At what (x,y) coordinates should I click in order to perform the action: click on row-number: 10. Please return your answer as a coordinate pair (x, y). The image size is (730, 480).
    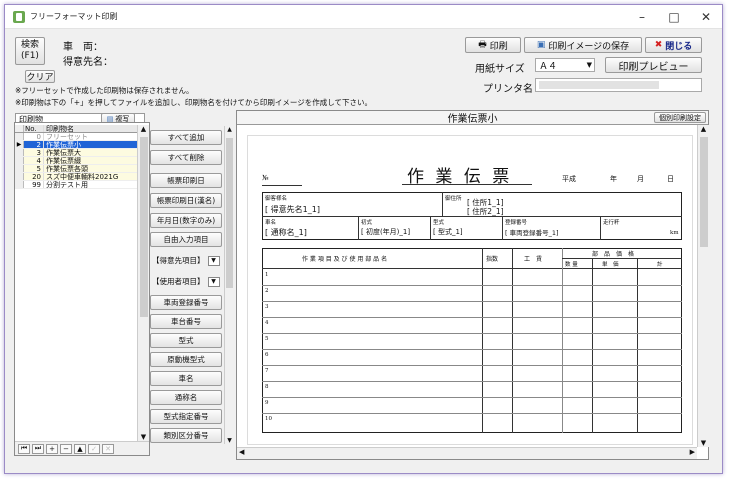
    Looking at the image, I should click on (268, 419).